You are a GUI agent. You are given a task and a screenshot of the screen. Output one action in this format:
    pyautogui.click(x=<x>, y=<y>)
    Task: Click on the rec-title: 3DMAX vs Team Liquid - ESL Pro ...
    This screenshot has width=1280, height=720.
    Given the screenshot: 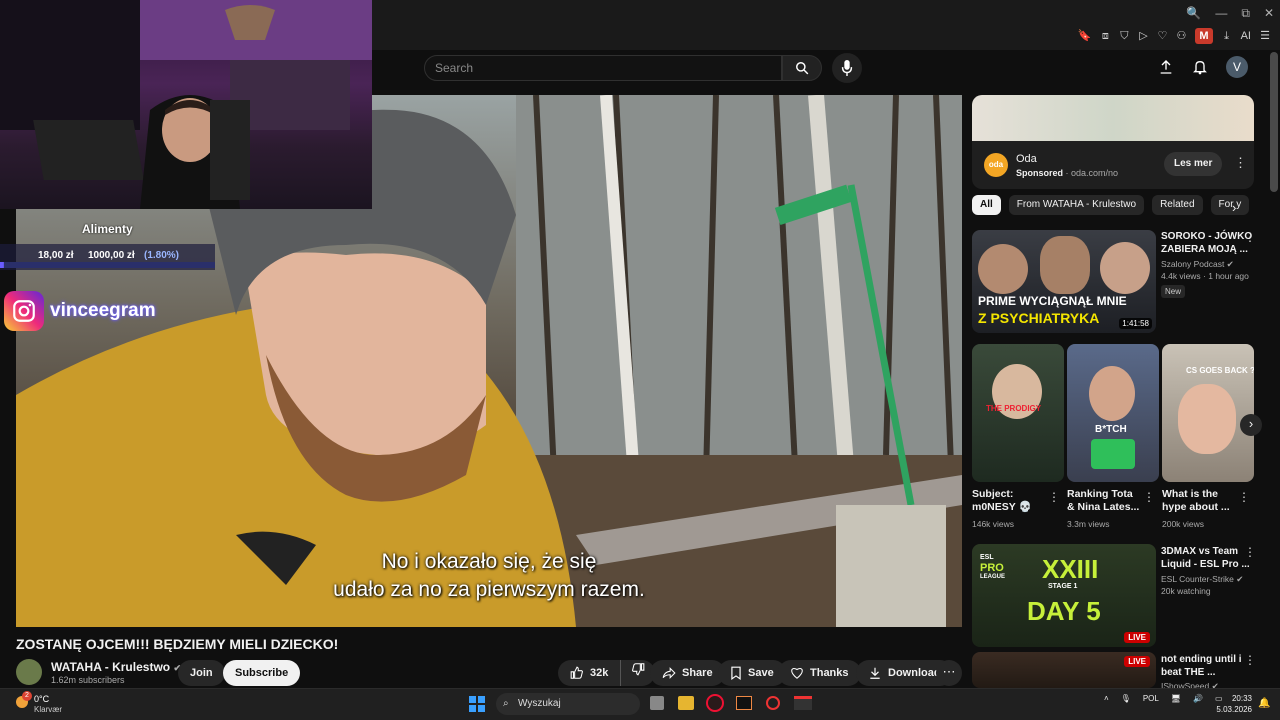 What is the action you would take?
    pyautogui.click(x=1205, y=558)
    